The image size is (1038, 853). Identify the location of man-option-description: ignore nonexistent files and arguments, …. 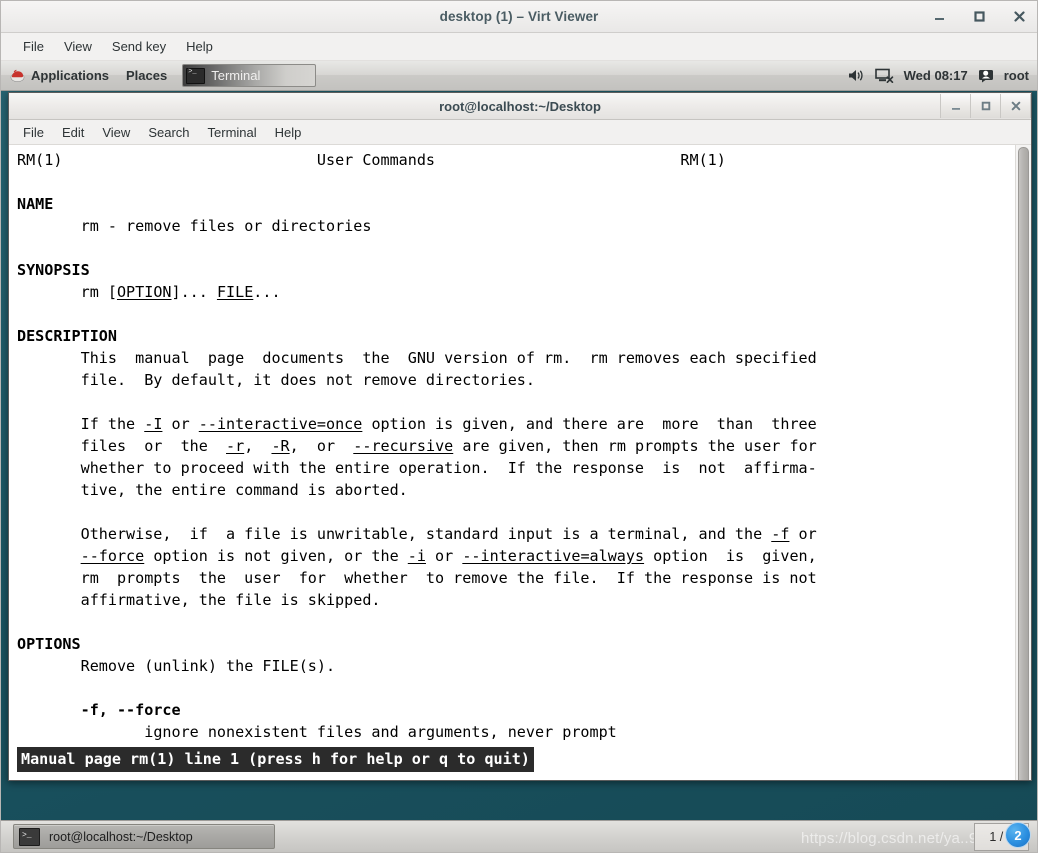
(380, 732).